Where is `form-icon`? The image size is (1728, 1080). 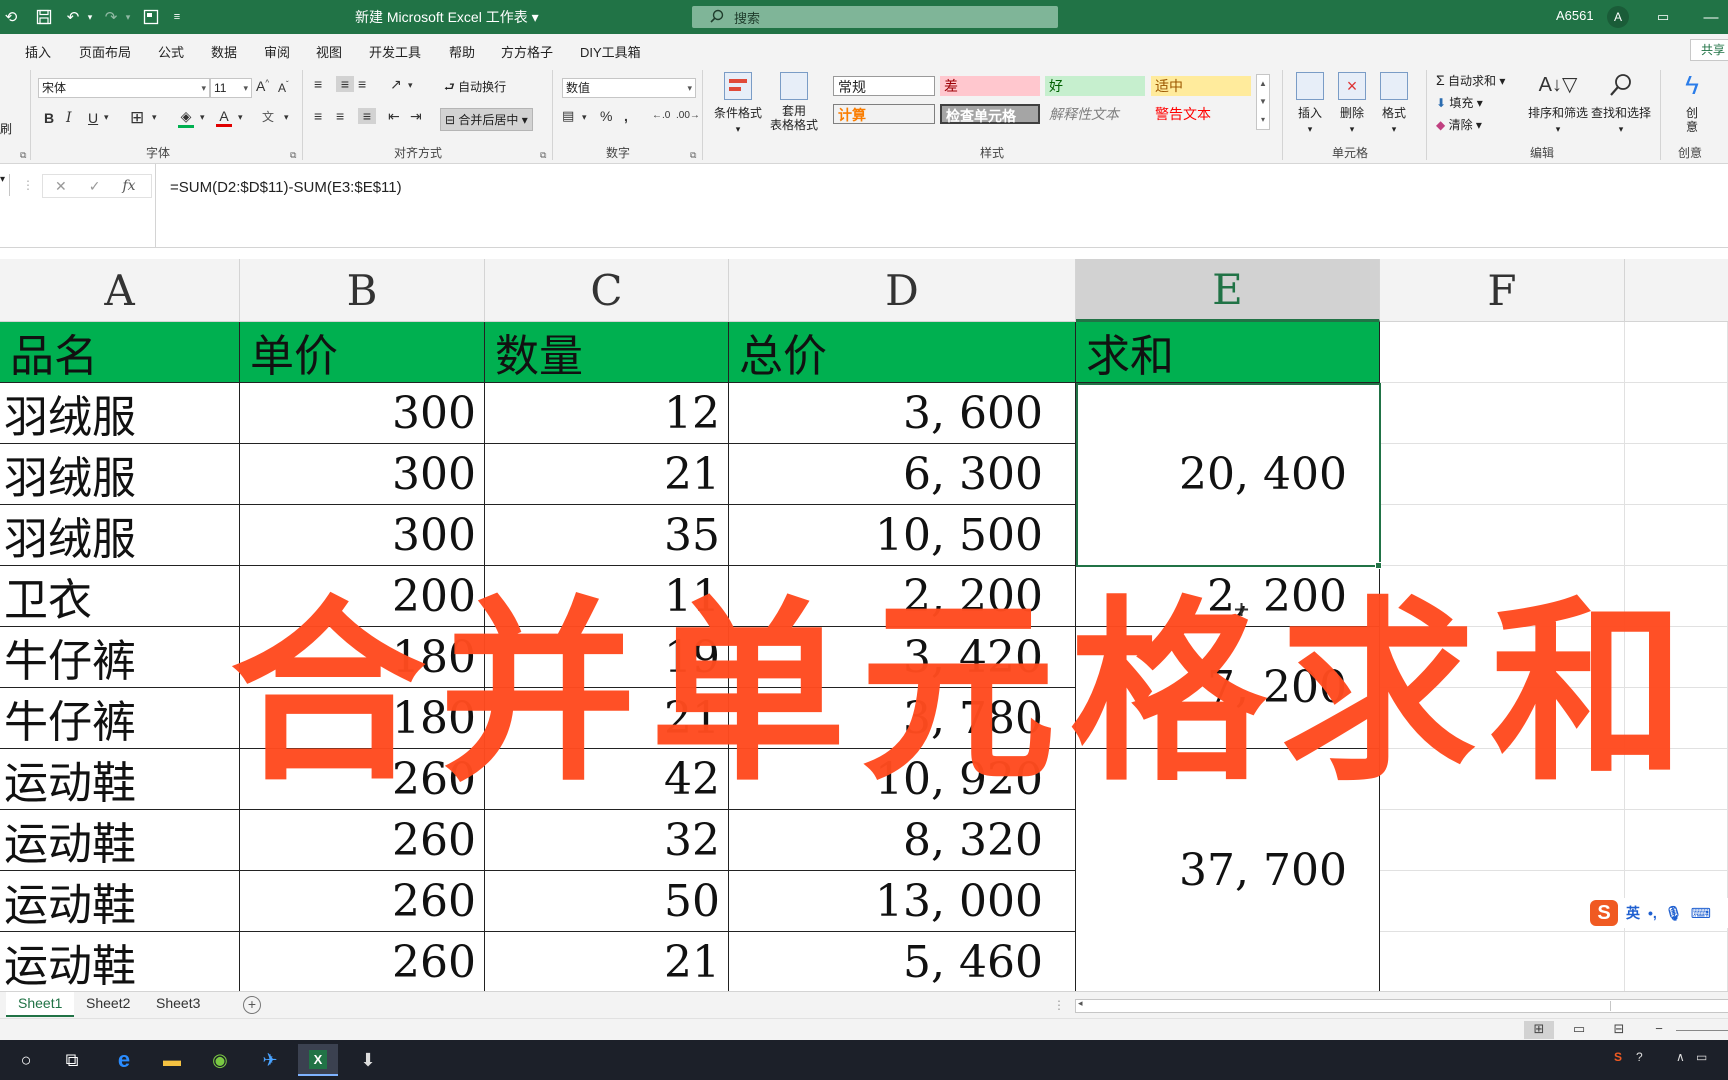
form-icon is located at coordinates (151, 17).